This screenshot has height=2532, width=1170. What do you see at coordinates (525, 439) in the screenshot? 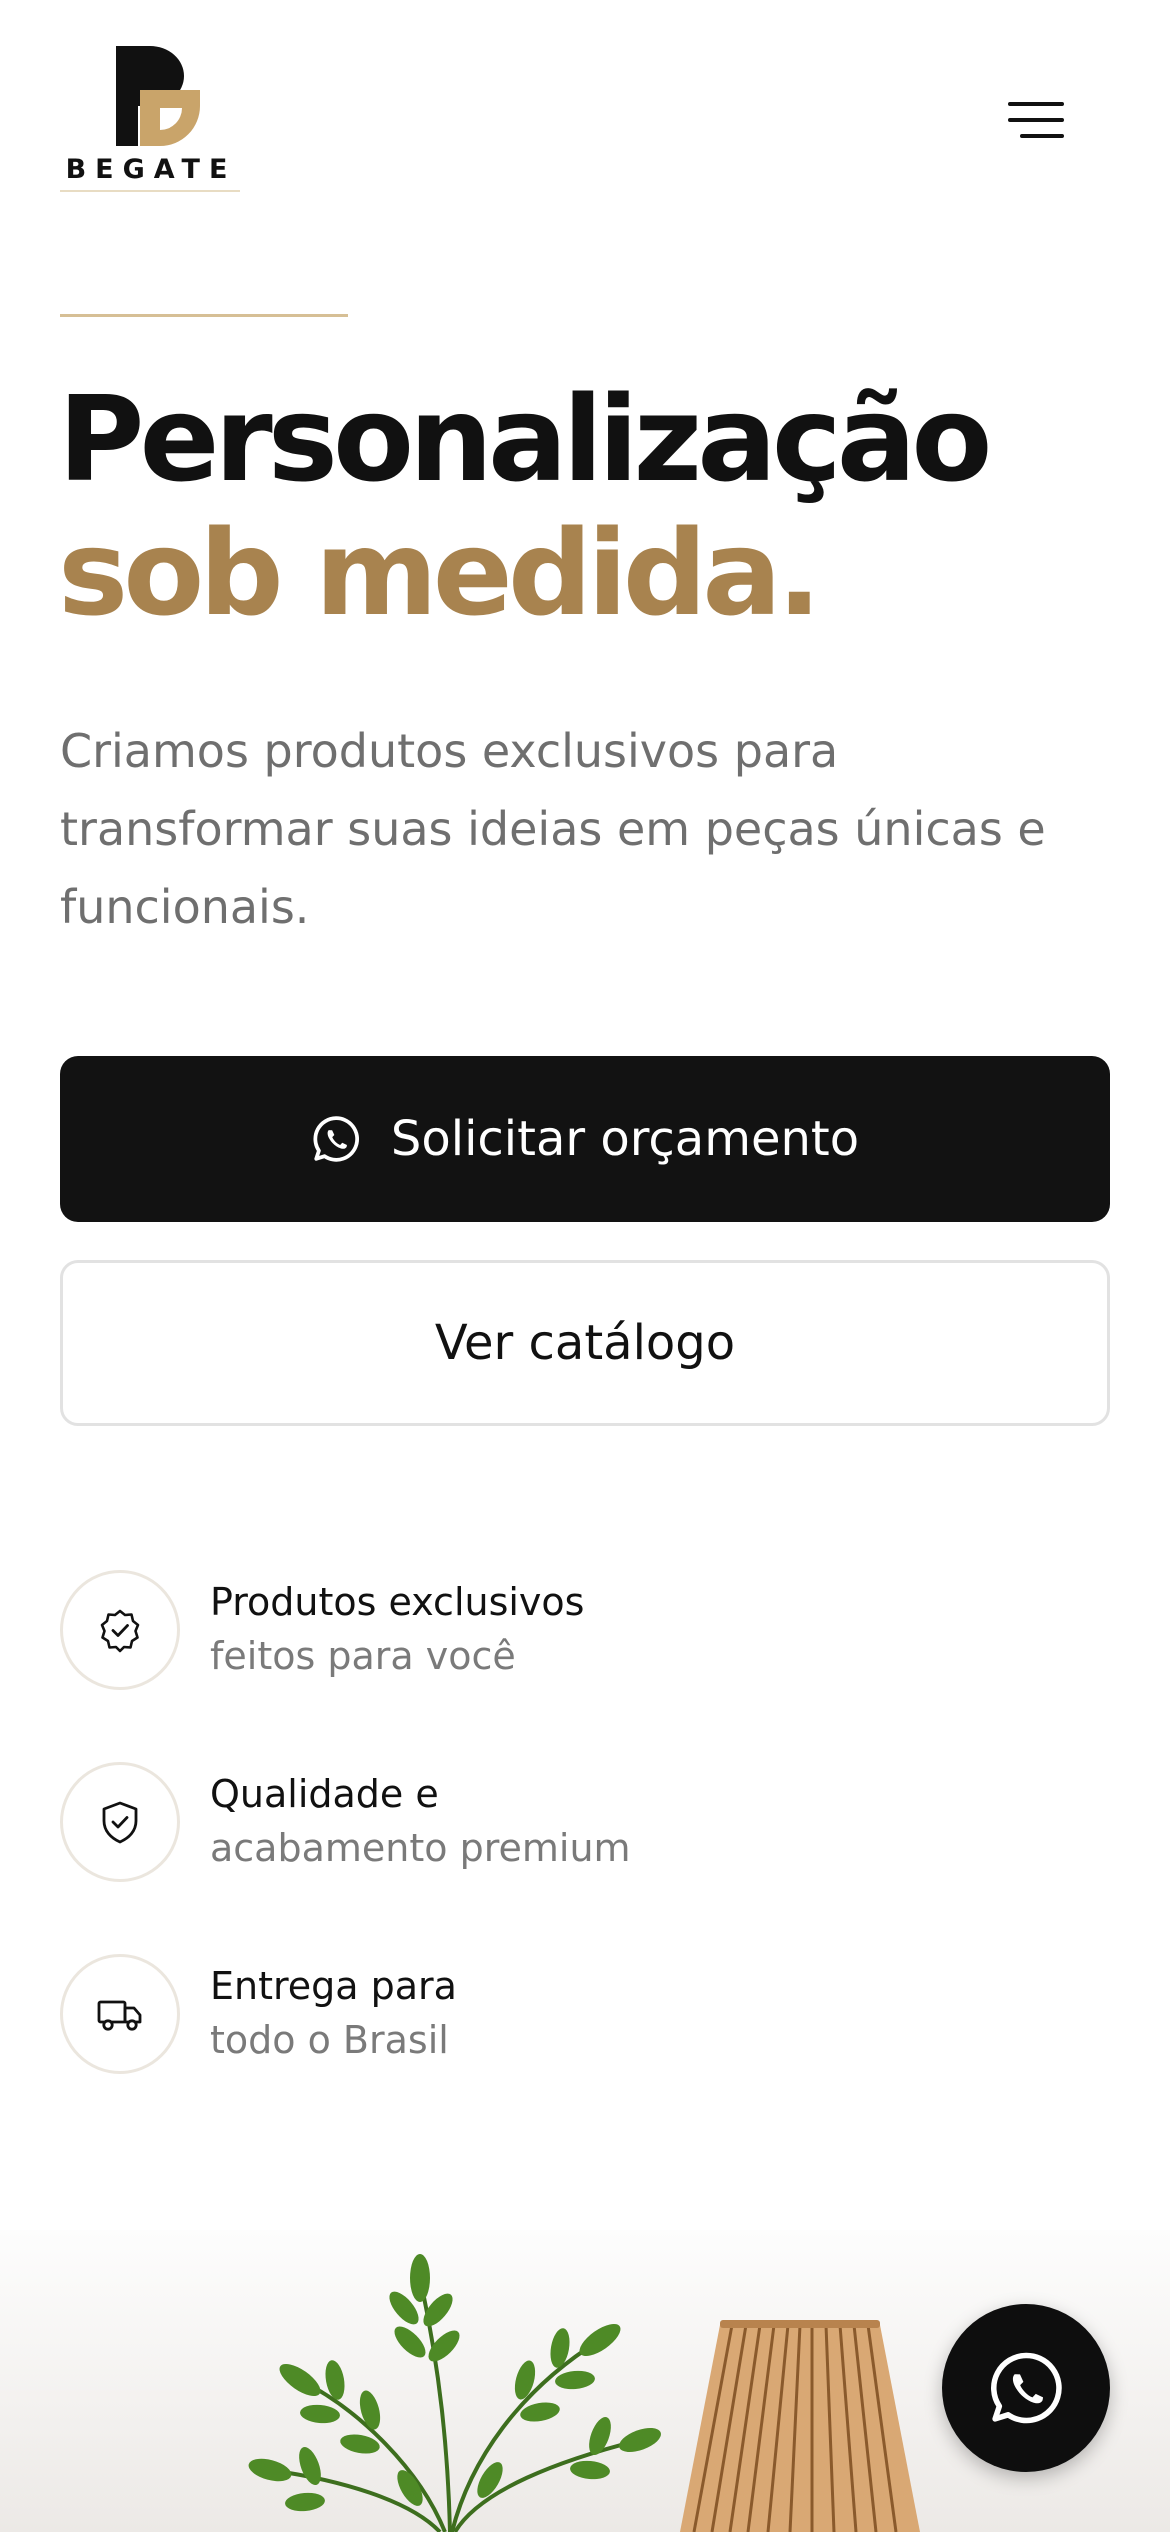
I see `hero-title-line1: Personalização` at bounding box center [525, 439].